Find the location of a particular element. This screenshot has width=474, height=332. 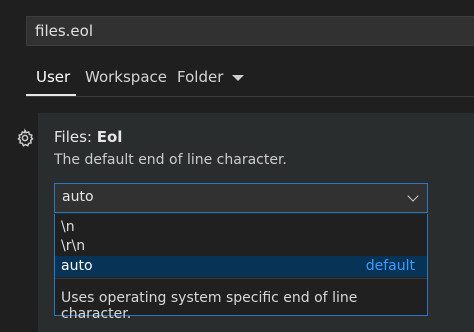

tab-workspace: Workspace is located at coordinates (126, 78).